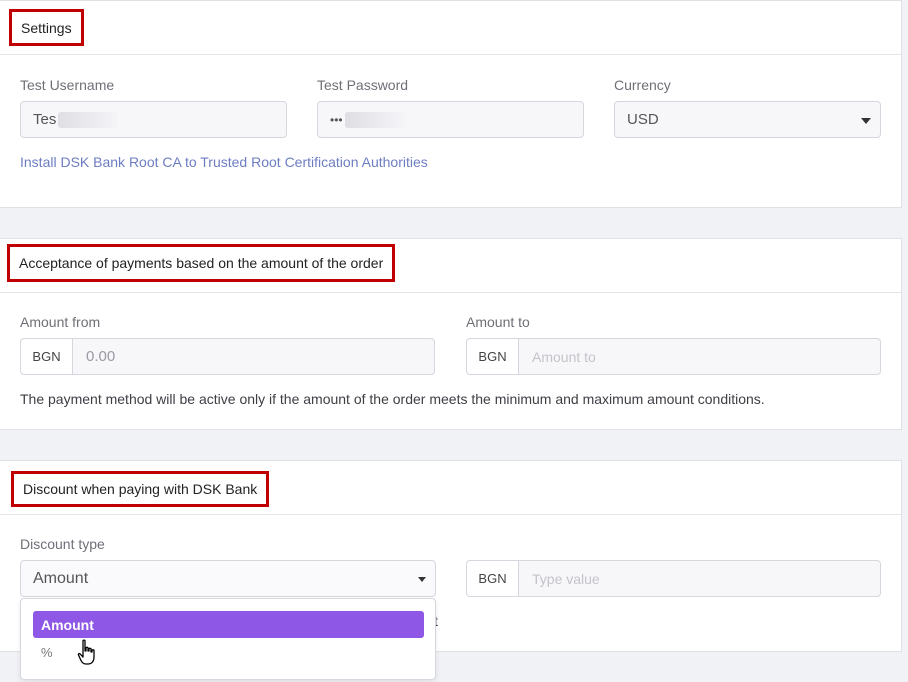 The width and height of the screenshot is (908, 682). What do you see at coordinates (101, 356) in the screenshot?
I see `amount-from-value: 0.00` at bounding box center [101, 356].